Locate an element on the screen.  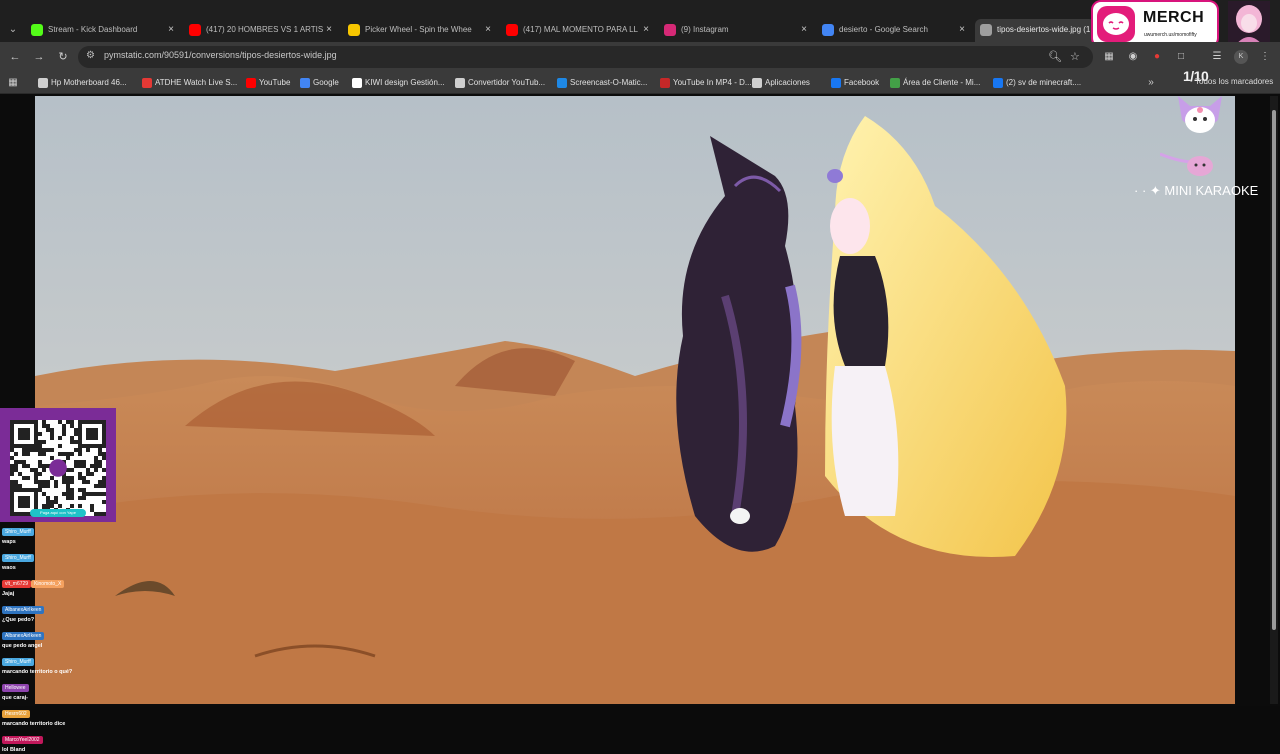
qr-code-icon is located at coordinates (58, 468).